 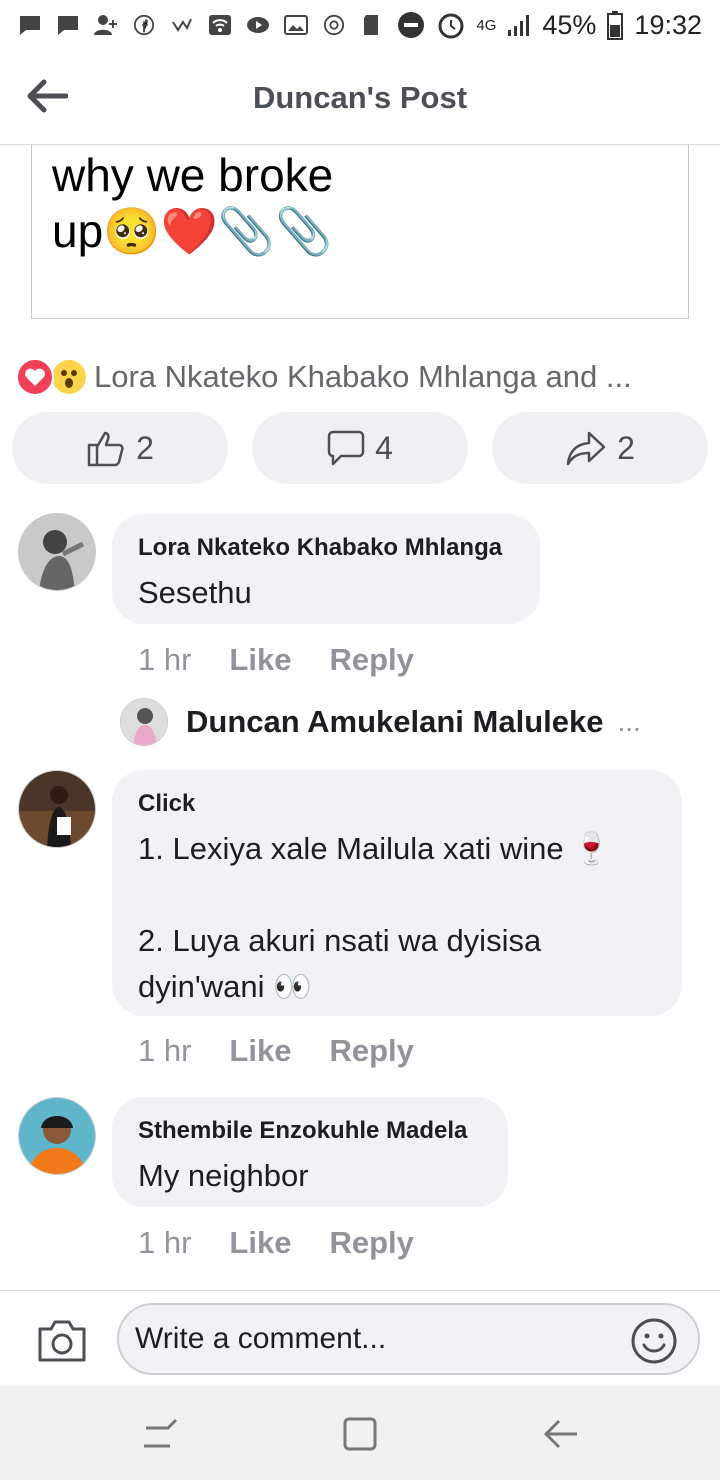 I want to click on comment-count: 4, so click(x=384, y=447).